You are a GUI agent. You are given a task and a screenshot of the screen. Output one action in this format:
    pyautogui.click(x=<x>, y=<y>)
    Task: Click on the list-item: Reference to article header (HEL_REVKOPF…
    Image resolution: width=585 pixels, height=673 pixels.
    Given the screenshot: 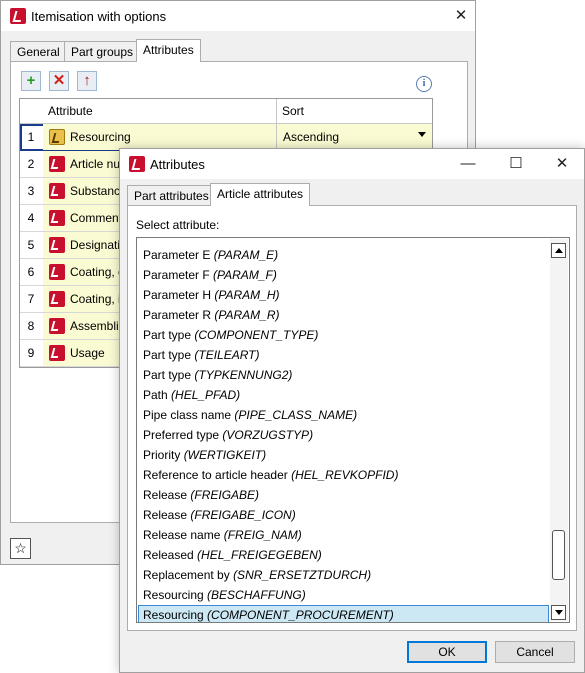 What is the action you would take?
    pyautogui.click(x=343, y=475)
    